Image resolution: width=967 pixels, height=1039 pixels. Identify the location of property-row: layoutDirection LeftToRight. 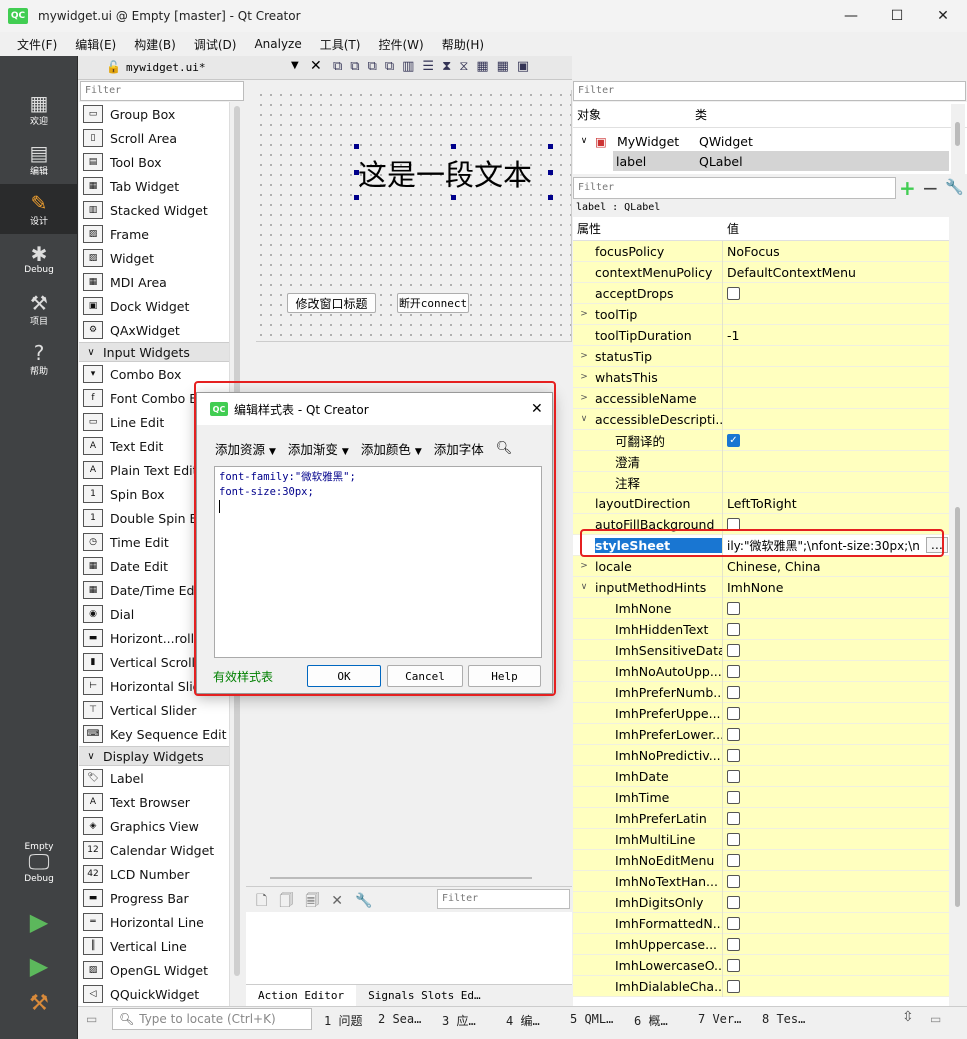
(761, 503).